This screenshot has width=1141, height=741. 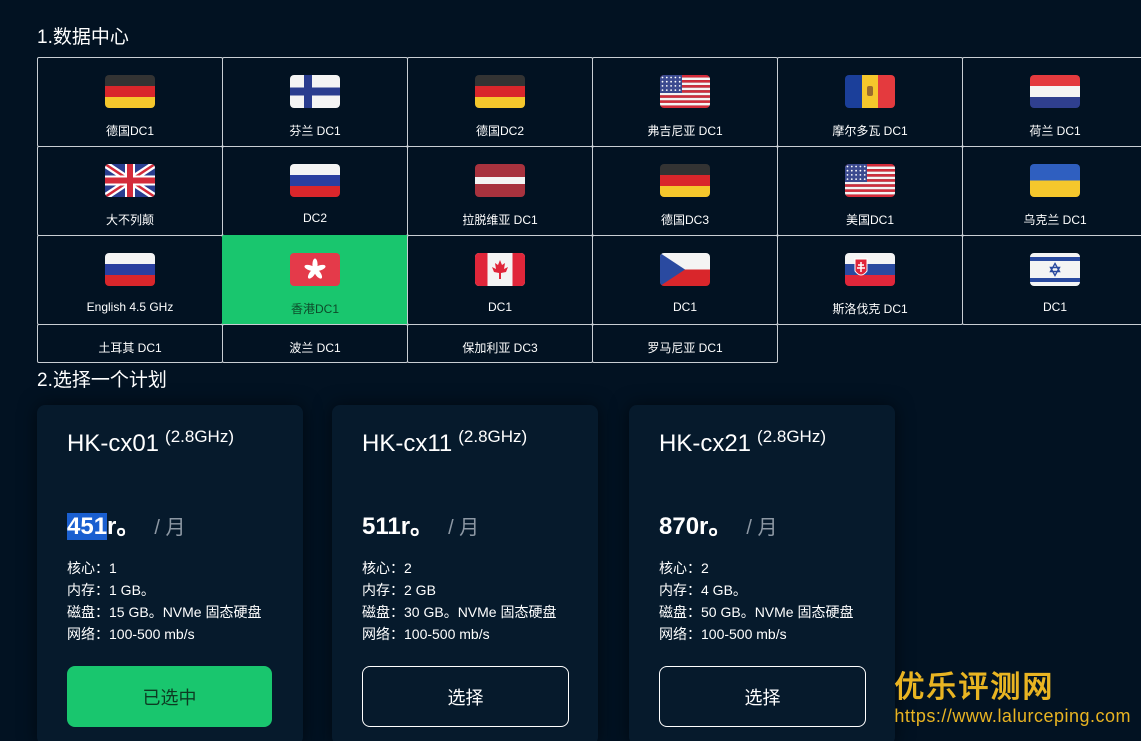 I want to click on datacenter-option: 斯洛伐克 DC1, so click(x=870, y=280).